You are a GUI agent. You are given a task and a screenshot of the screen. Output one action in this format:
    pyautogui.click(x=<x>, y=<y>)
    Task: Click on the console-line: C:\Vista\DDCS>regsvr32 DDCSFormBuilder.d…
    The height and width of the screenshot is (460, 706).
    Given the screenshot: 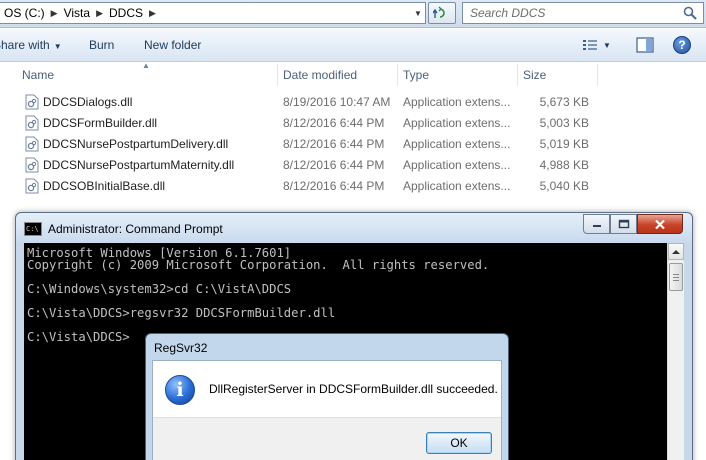 What is the action you would take?
    pyautogui.click(x=181, y=313)
    